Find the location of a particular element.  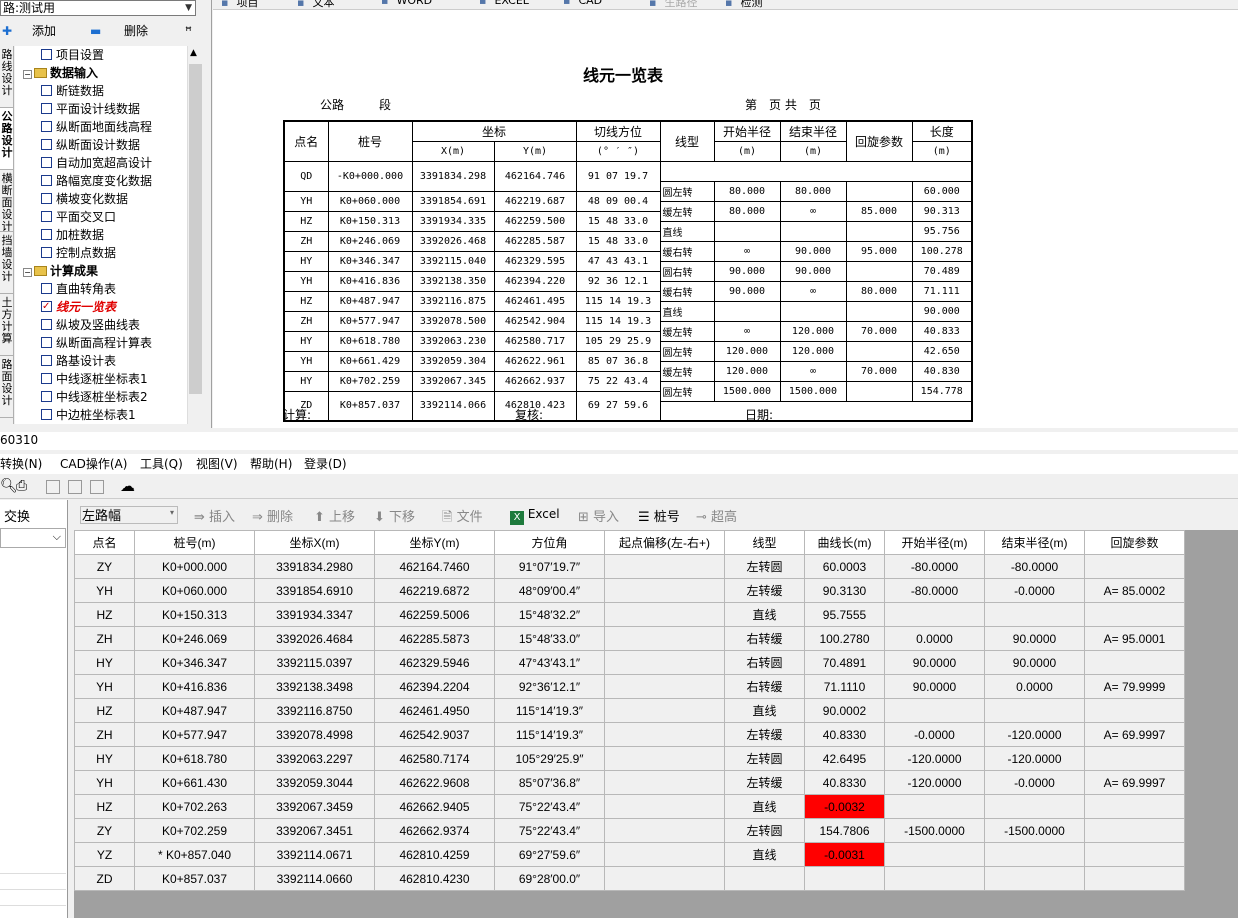

grid-header: 坐标Y(m) is located at coordinates (434, 542).